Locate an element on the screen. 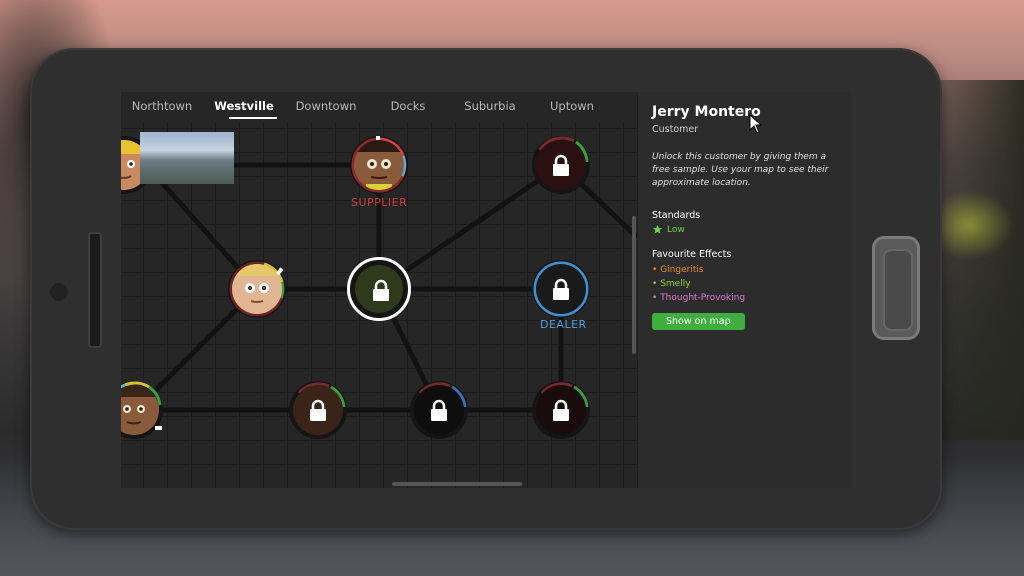 This screenshot has height=576, width=1024. tab-downtown: Downtown is located at coordinates (326, 107).